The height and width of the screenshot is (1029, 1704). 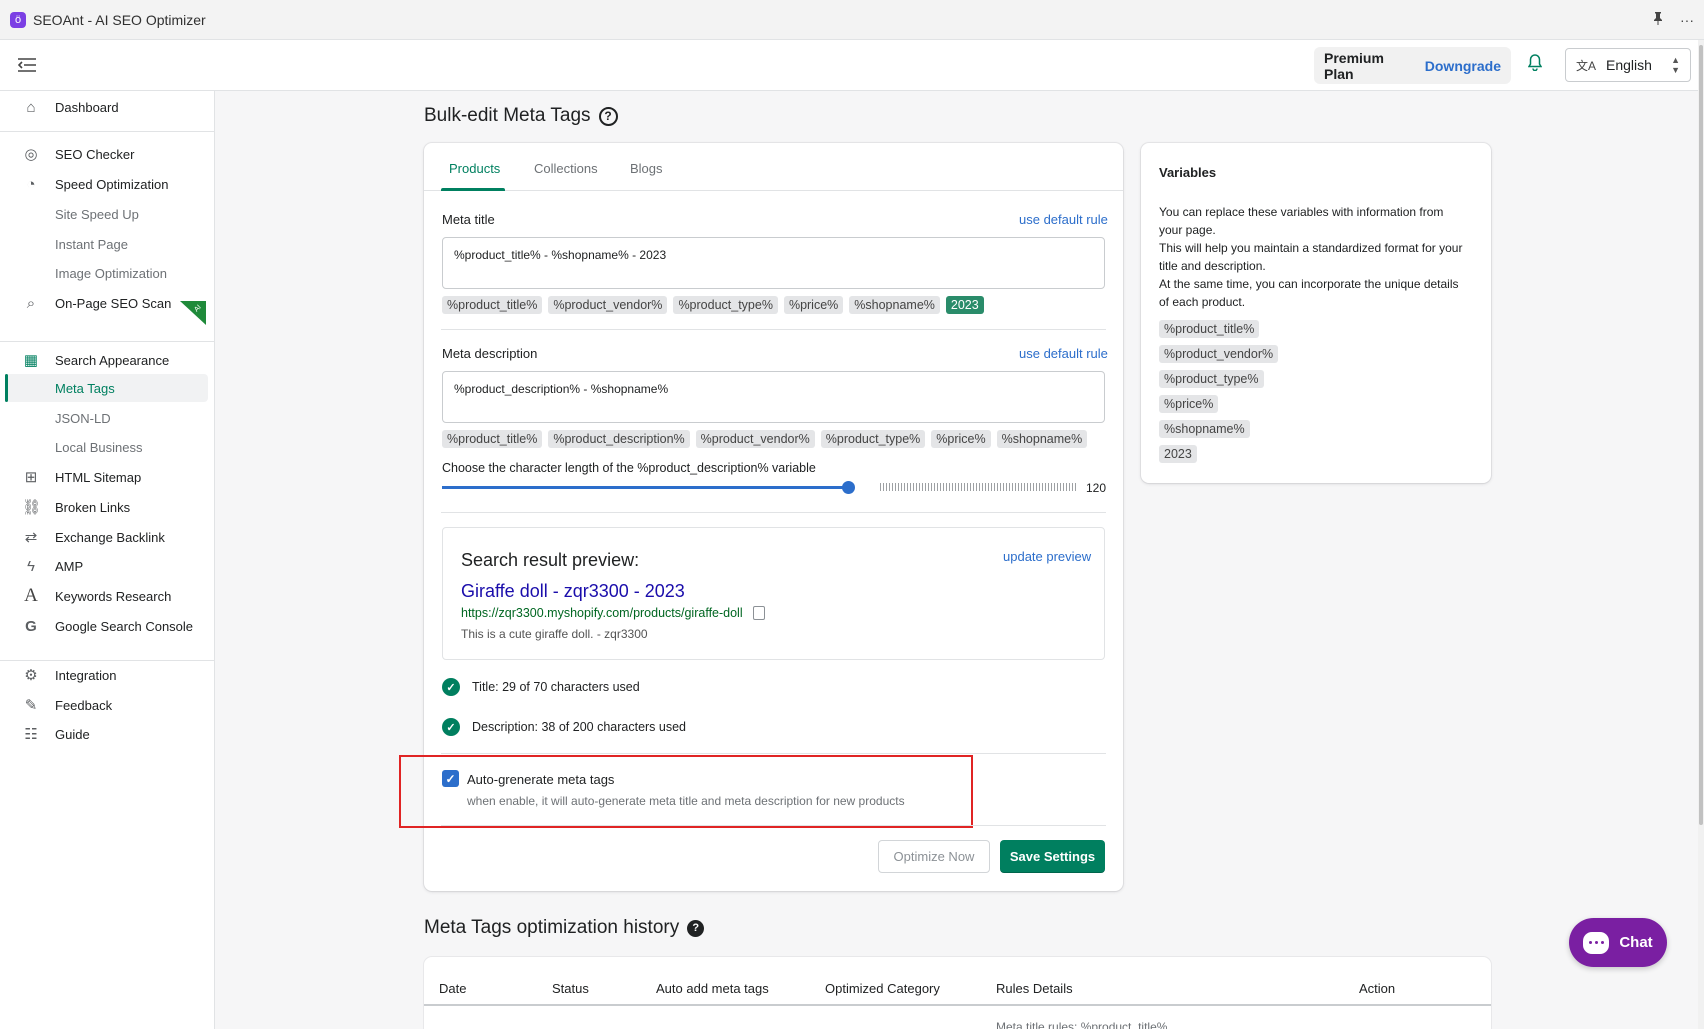 I want to click on variable-tag-active: 2023, so click(x=964, y=305).